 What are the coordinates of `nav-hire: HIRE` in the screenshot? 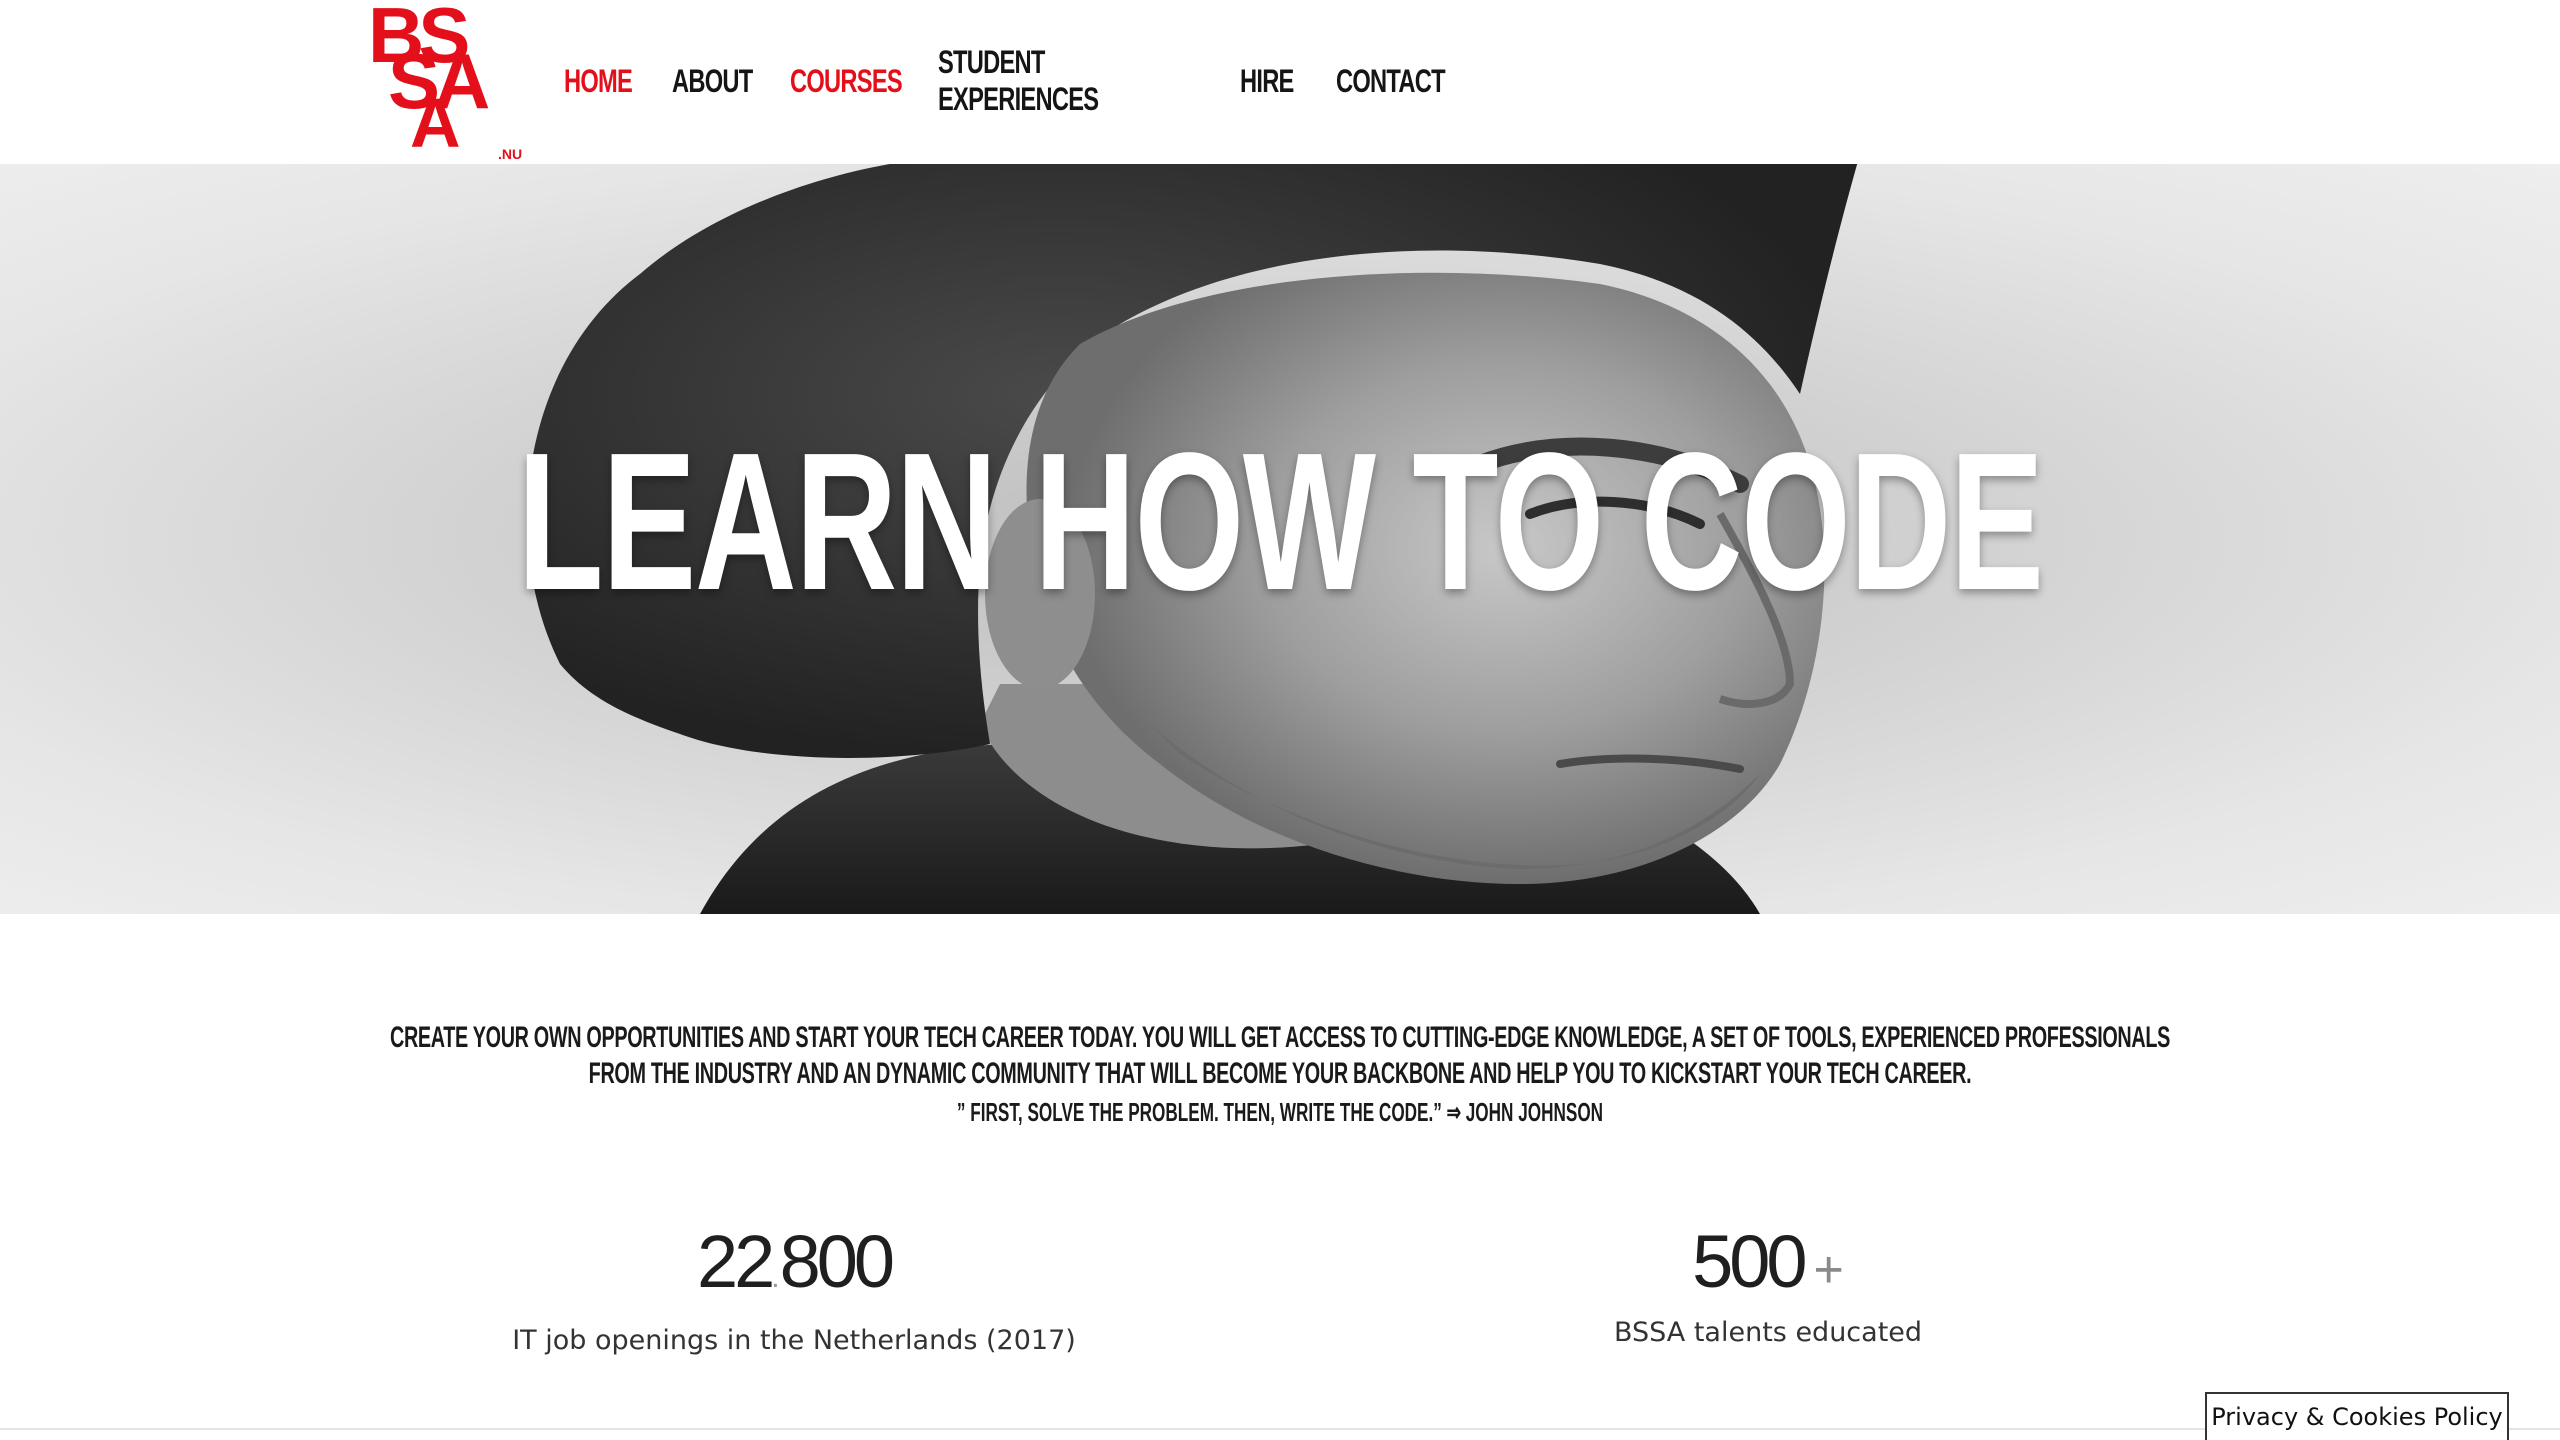 It's located at (1267, 81).